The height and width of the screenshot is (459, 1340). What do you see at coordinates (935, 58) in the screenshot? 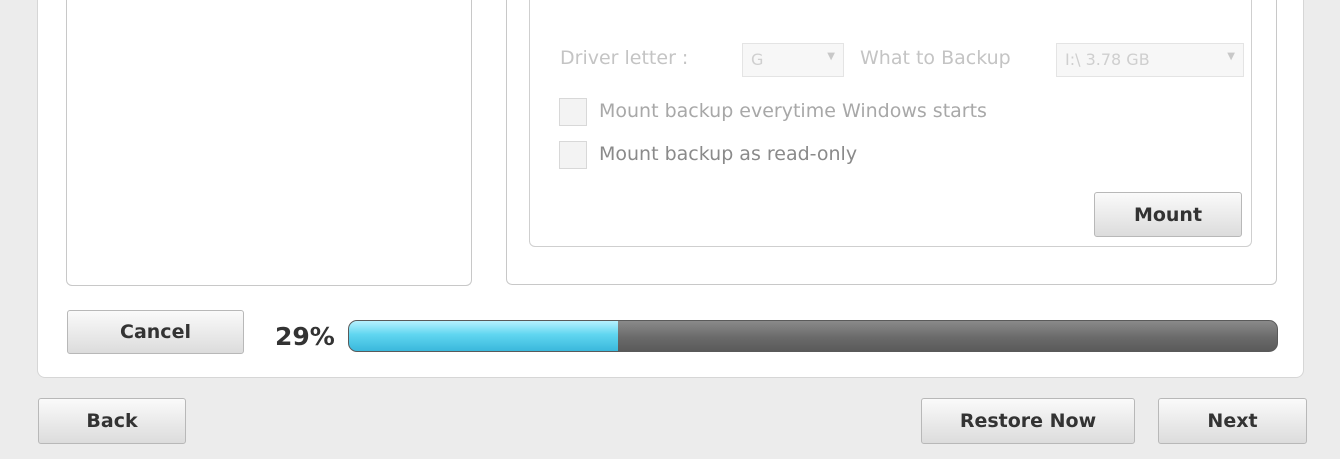
I see `what-to-backup-label: What to Backup` at bounding box center [935, 58].